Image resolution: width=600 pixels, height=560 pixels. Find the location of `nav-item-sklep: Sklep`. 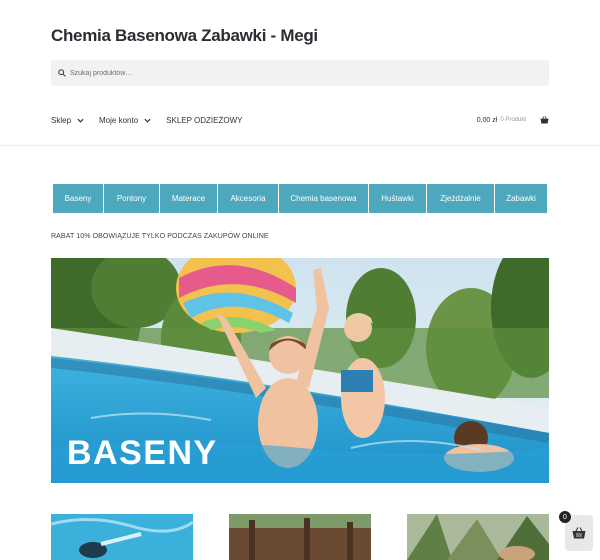

nav-item-sklep: Sklep is located at coordinates (67, 120).